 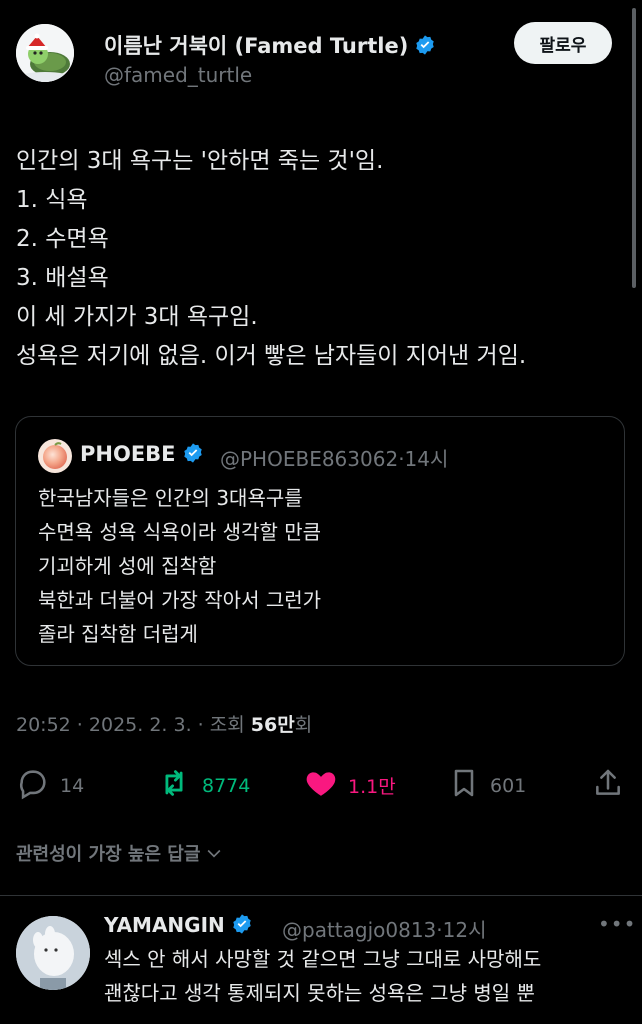 What do you see at coordinates (43, 725) in the screenshot?
I see `post-time: 20:52` at bounding box center [43, 725].